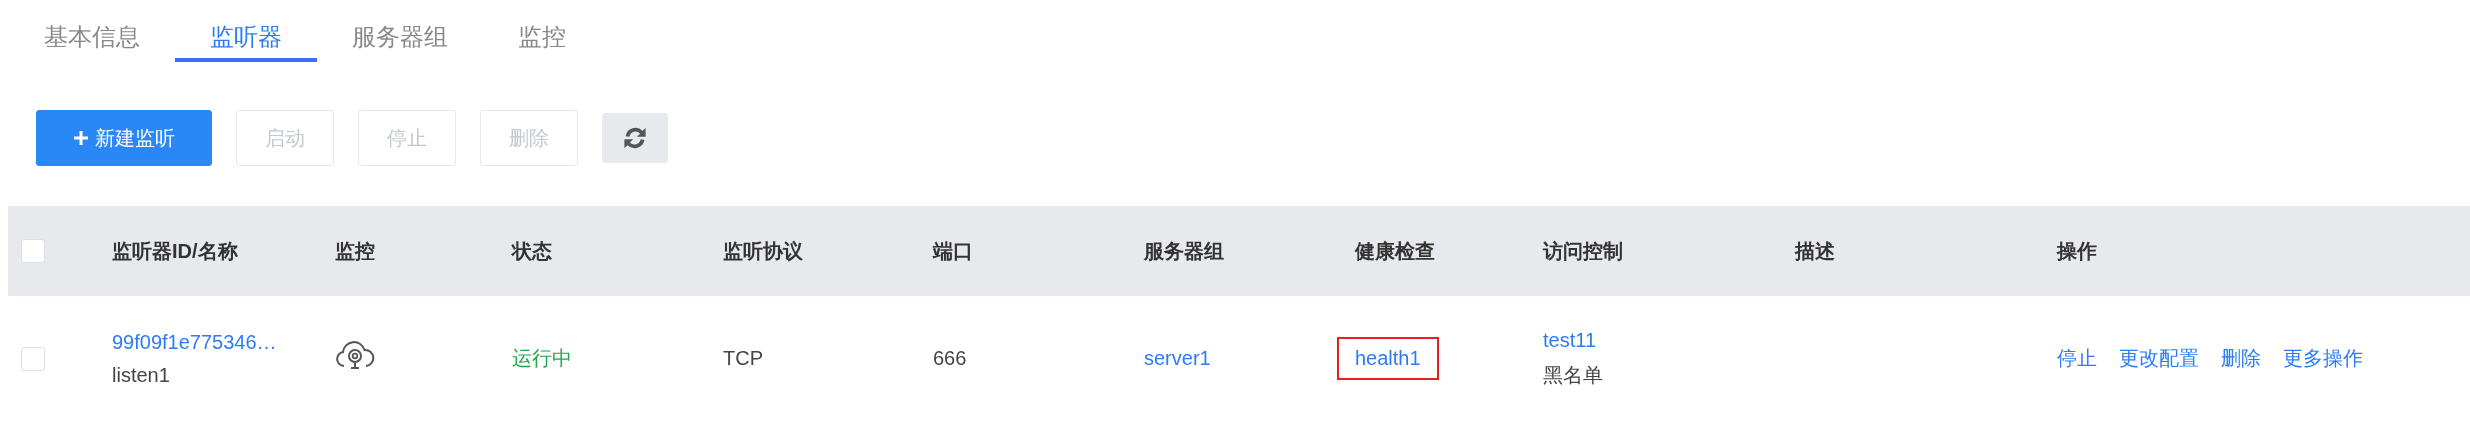 This screenshot has height=421, width=2470. What do you see at coordinates (532, 250) in the screenshot?
I see `column-header: 状态` at bounding box center [532, 250].